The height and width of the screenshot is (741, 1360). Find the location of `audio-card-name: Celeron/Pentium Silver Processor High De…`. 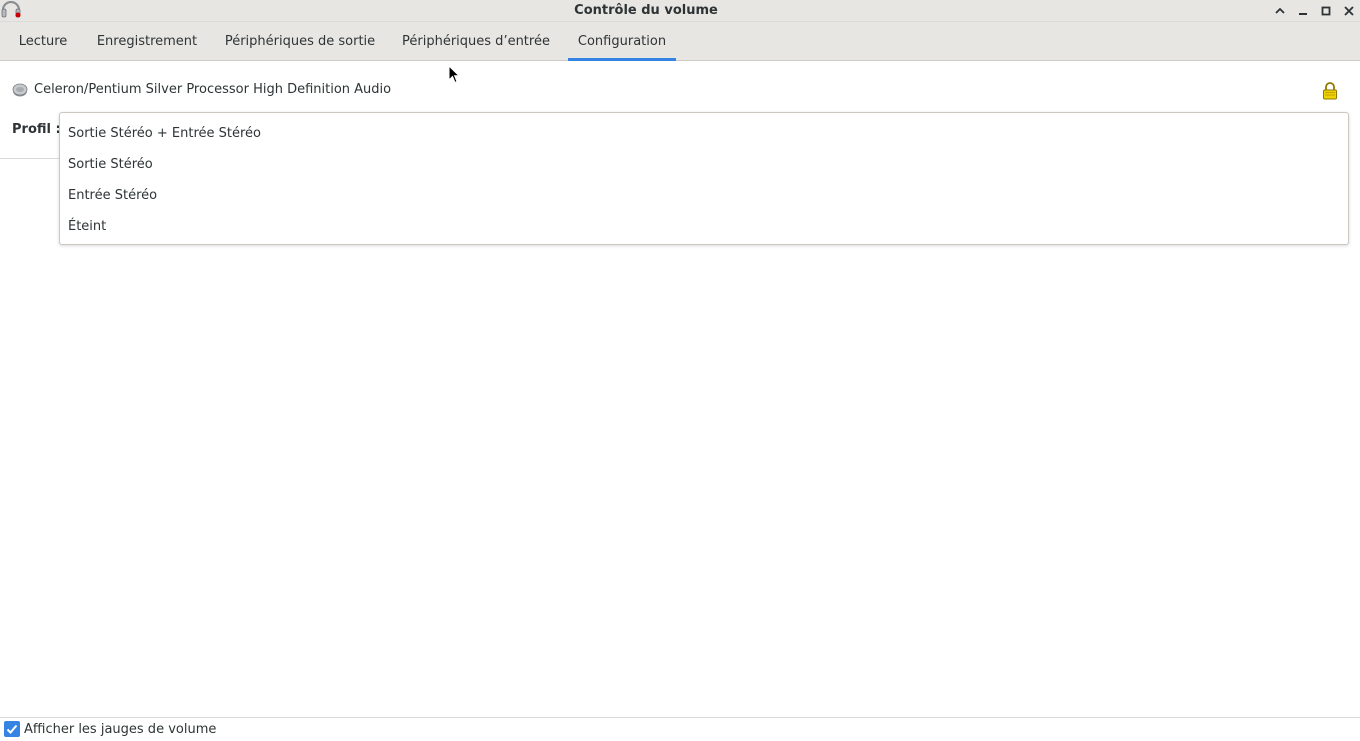

audio-card-name: Celeron/Pentium Silver Processor High De… is located at coordinates (213, 89).